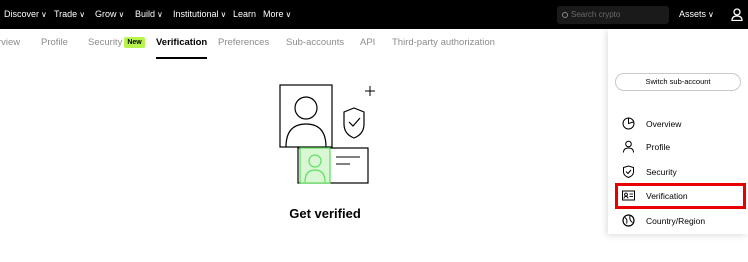  I want to click on nav-grow-label: Grow, so click(106, 14).